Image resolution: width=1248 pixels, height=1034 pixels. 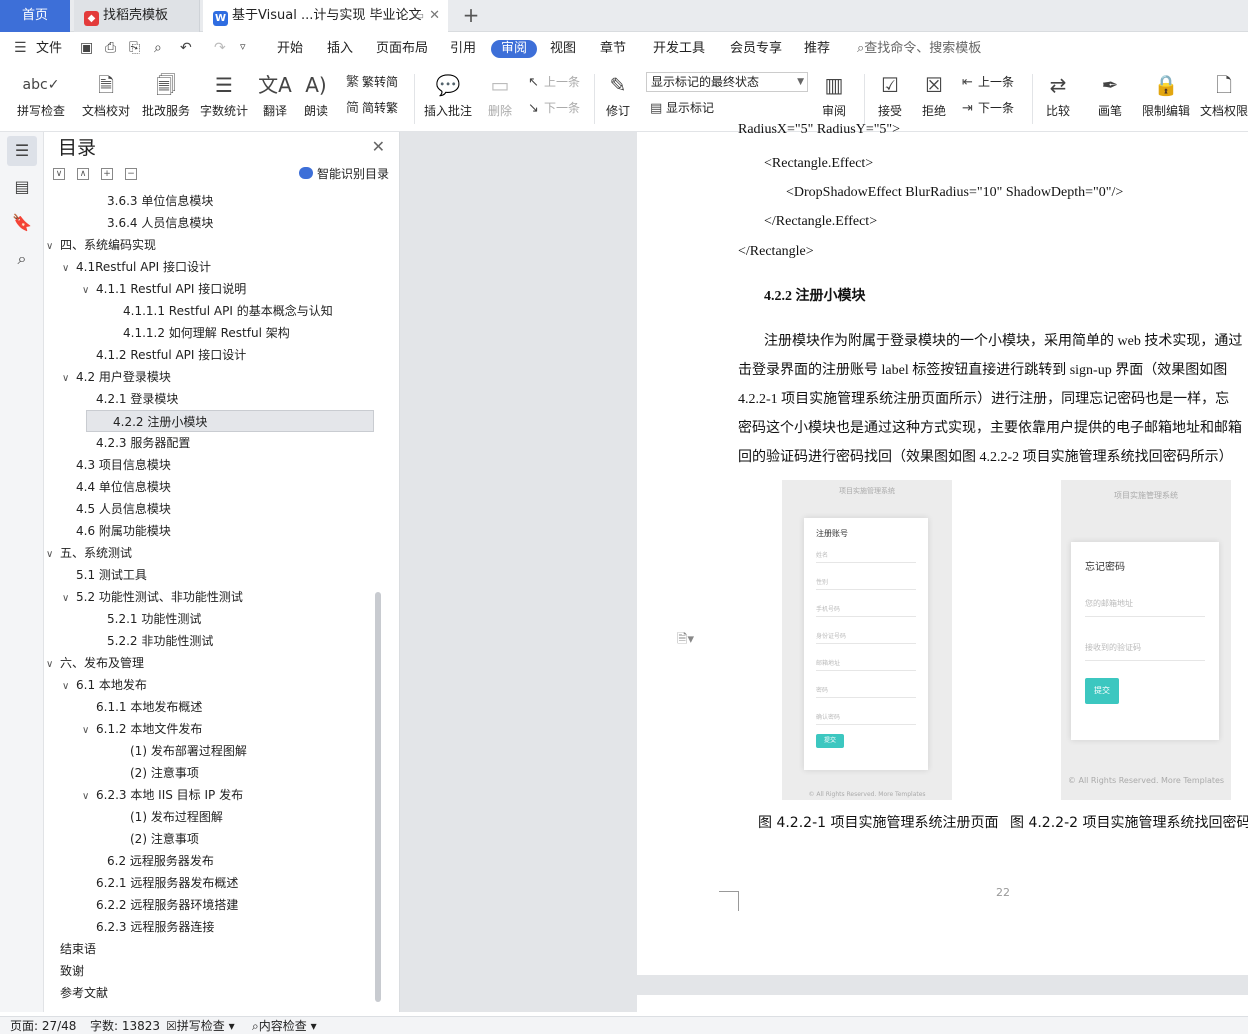 I want to click on toc-item: 6.2 远程服务器发布, so click(x=160, y=861).